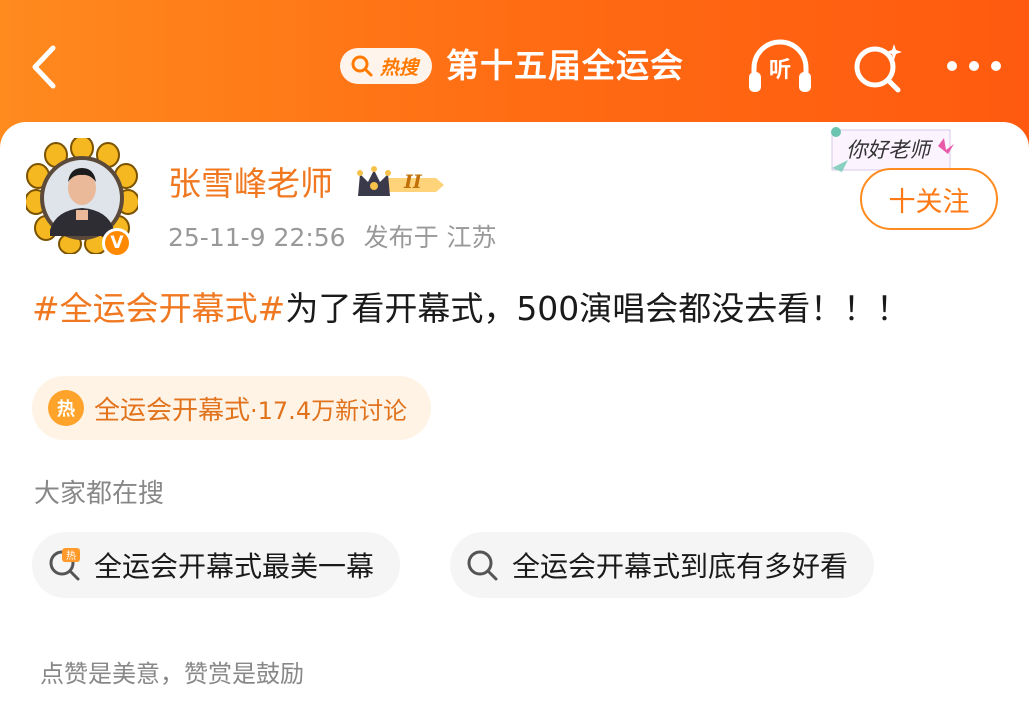 Image resolution: width=1029 pixels, height=702 pixels. Describe the element at coordinates (66, 408) in the screenshot. I see `hot-topic-icon: 热` at that location.